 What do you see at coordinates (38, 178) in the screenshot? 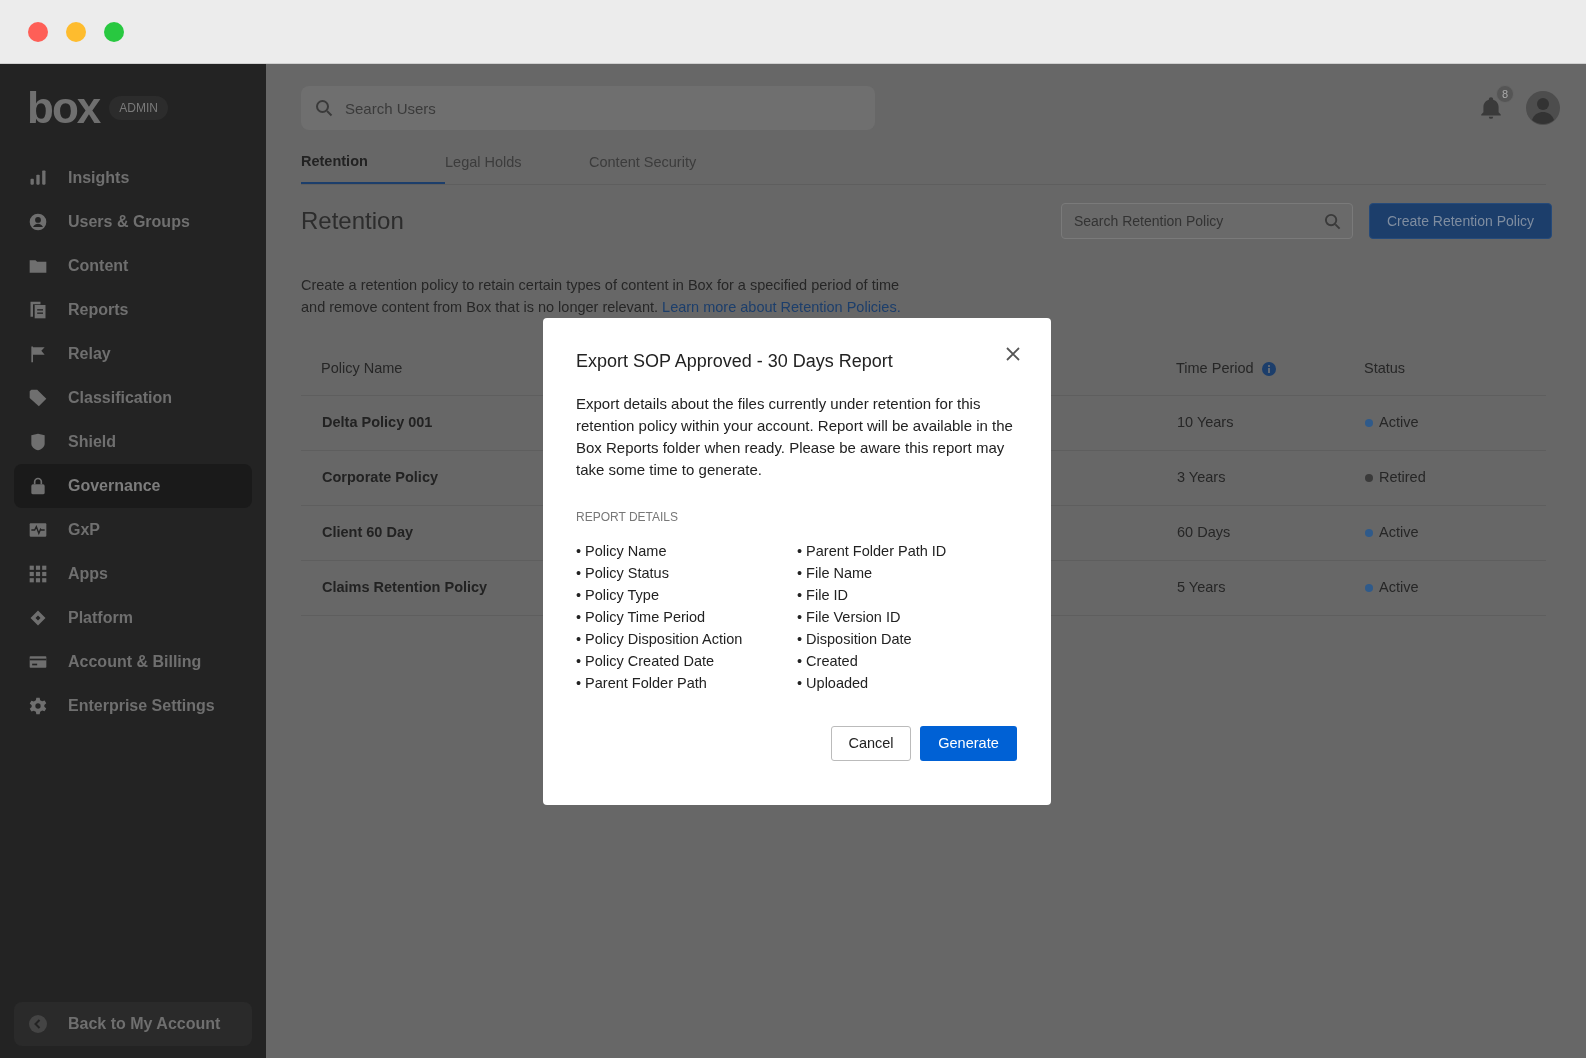
I see `bar-chart-icon` at bounding box center [38, 178].